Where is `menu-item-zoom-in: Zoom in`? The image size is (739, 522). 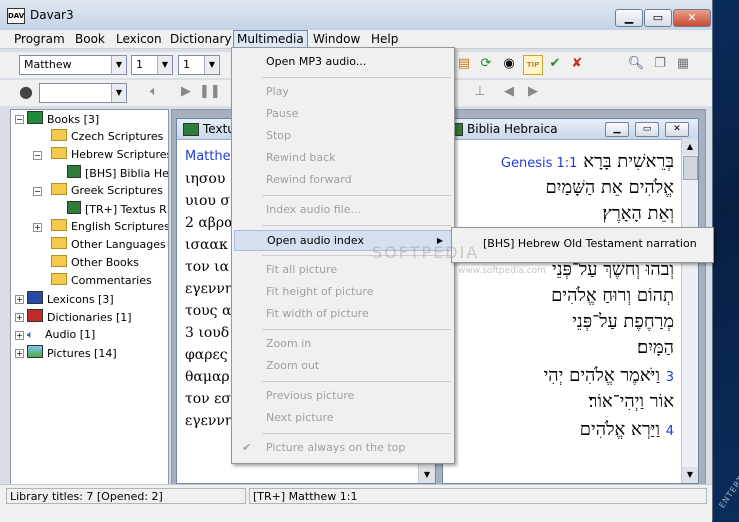 menu-item-zoom-in: Zoom in is located at coordinates (343, 344).